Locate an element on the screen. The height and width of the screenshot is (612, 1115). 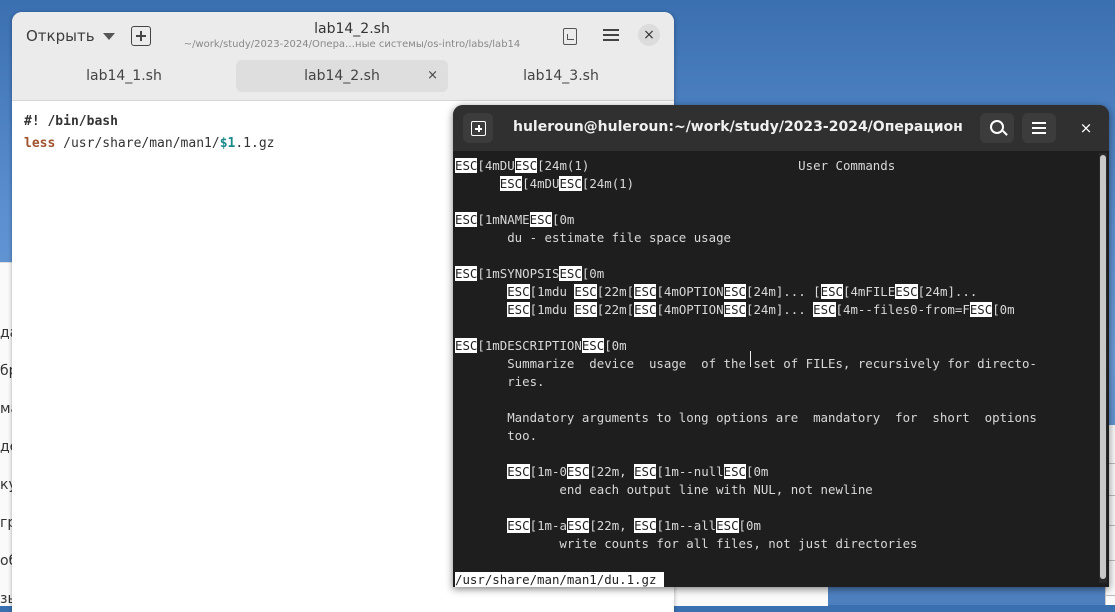
terminal-line: too. is located at coordinates (496, 435).